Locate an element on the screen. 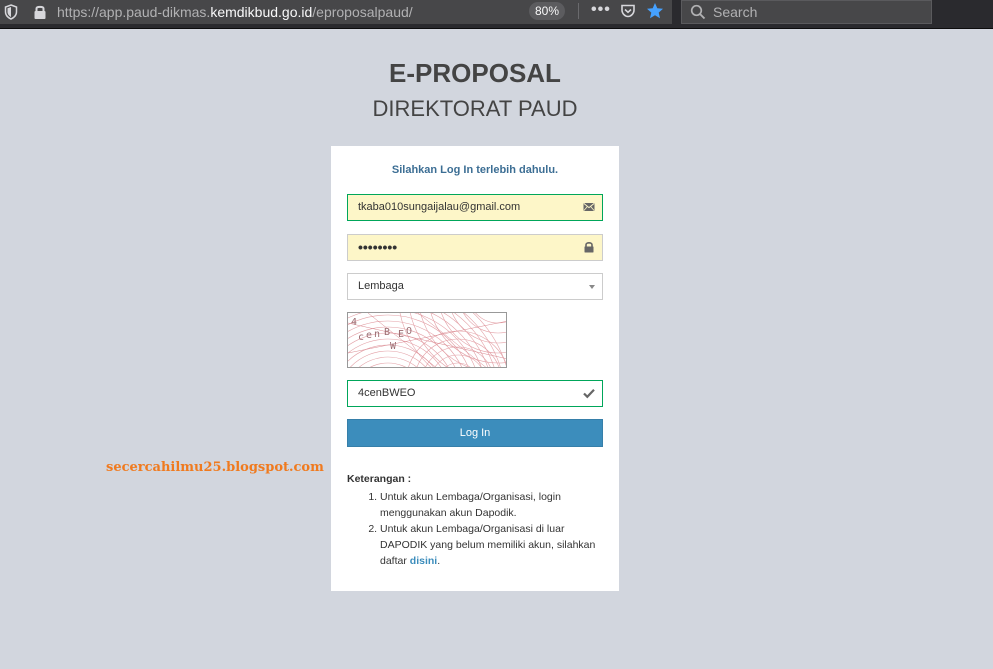 Image resolution: width=993 pixels, height=669 pixels. password-field: •••••••• is located at coordinates (475, 247).